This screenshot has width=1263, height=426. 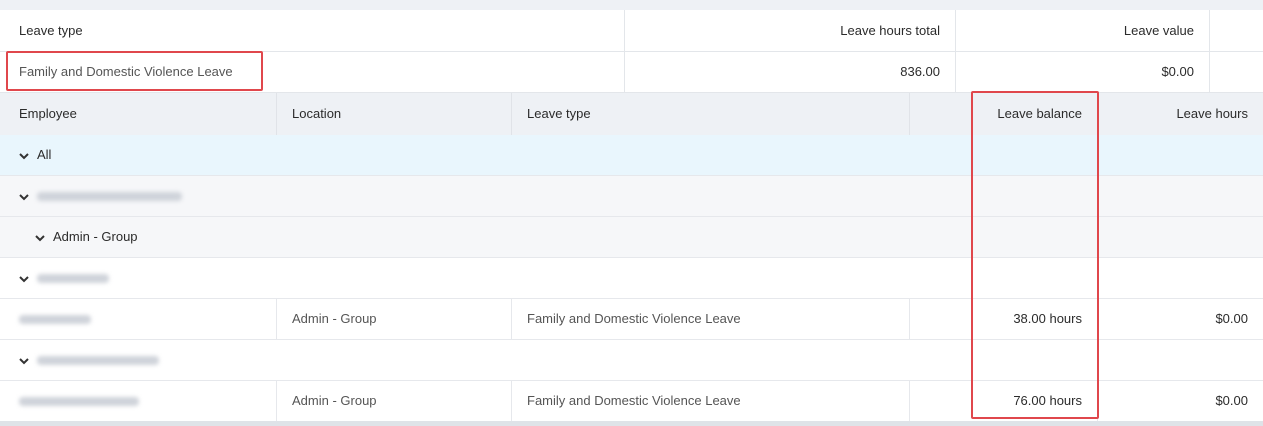 What do you see at coordinates (95, 236) in the screenshot?
I see `group-location-label: Admin - Group` at bounding box center [95, 236].